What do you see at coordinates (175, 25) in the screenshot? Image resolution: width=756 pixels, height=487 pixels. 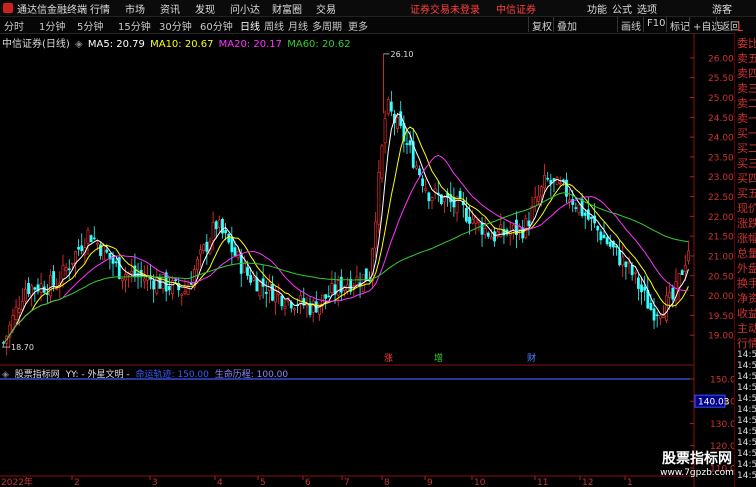 I see `tab-30min: 30分钟` at bounding box center [175, 25].